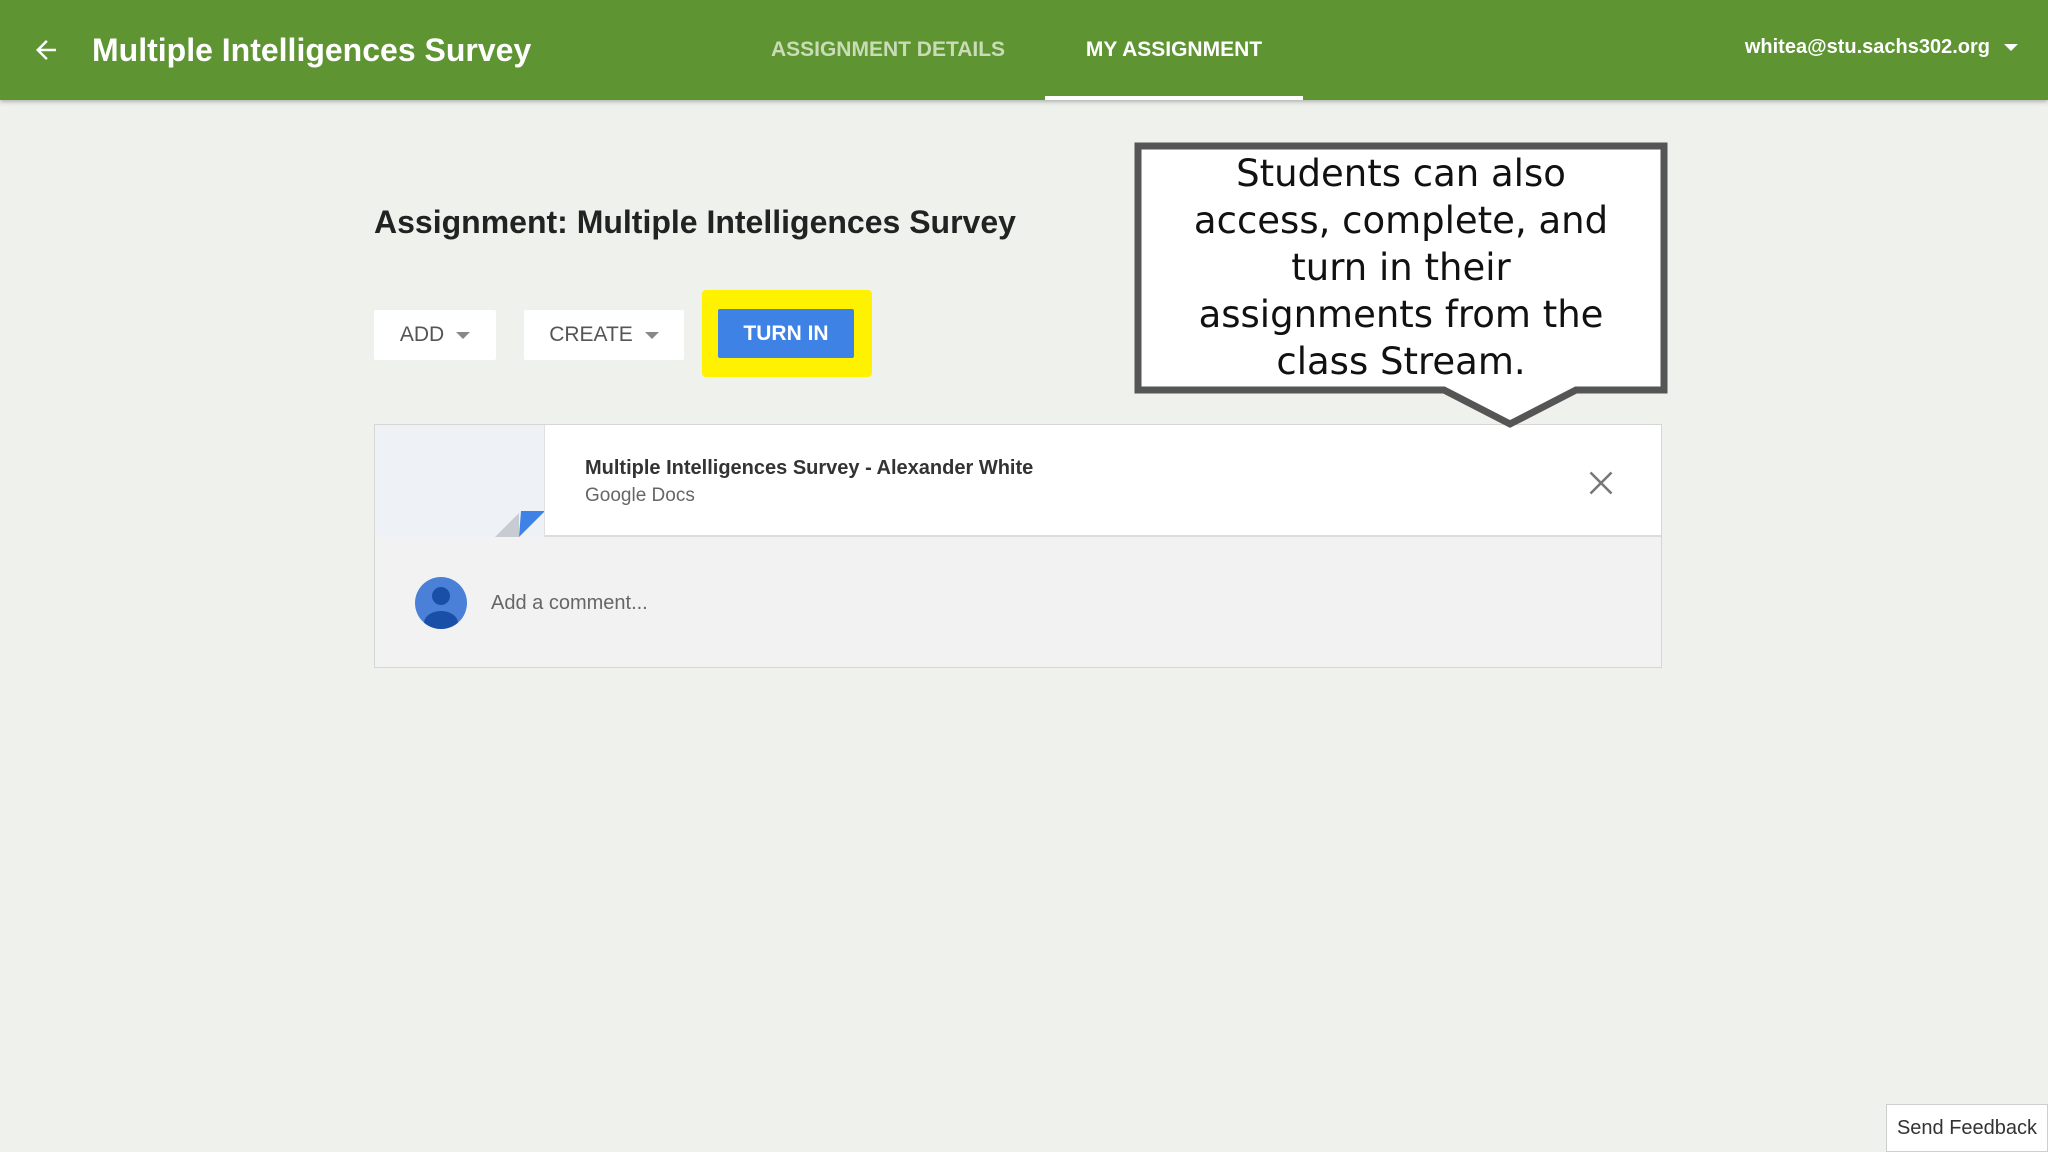  I want to click on create-button-label: CREATE, so click(591, 334).